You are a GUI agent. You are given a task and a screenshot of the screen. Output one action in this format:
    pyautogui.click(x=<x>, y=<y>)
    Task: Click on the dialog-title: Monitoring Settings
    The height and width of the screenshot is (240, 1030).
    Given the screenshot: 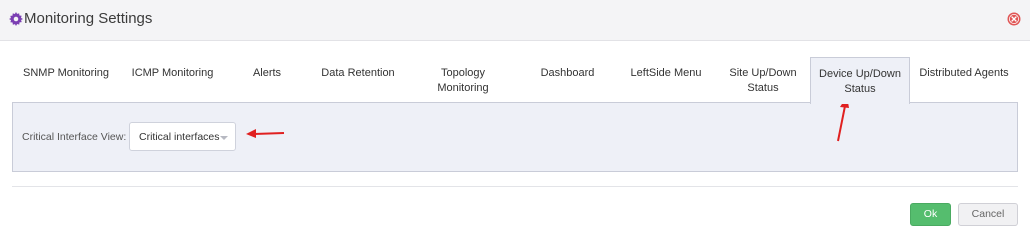 What is the action you would take?
    pyautogui.click(x=88, y=18)
    